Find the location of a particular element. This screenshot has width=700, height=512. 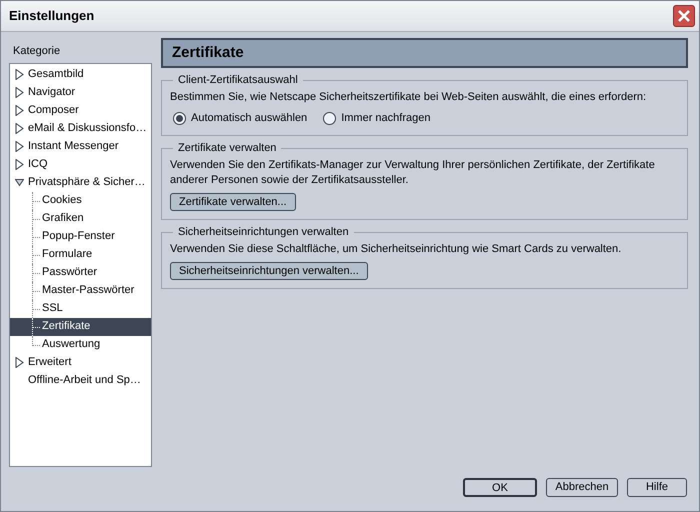

tree-item: ICQ is located at coordinates (80, 165).